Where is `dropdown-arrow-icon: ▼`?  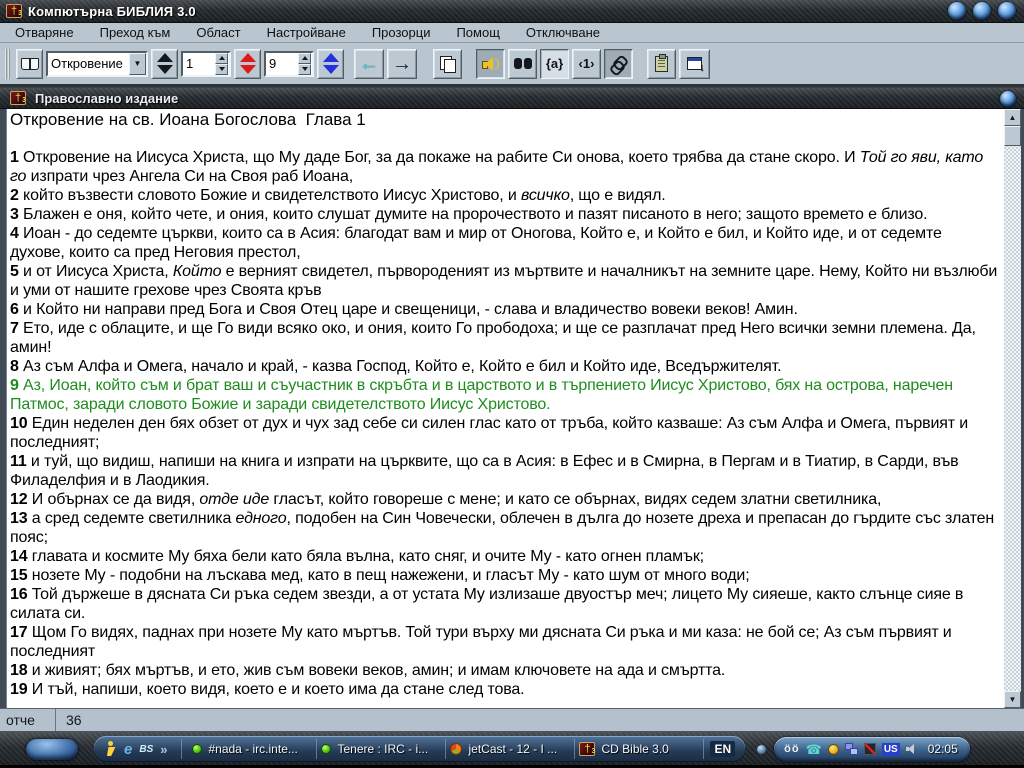
dropdown-arrow-icon: ▼ is located at coordinates (137, 63).